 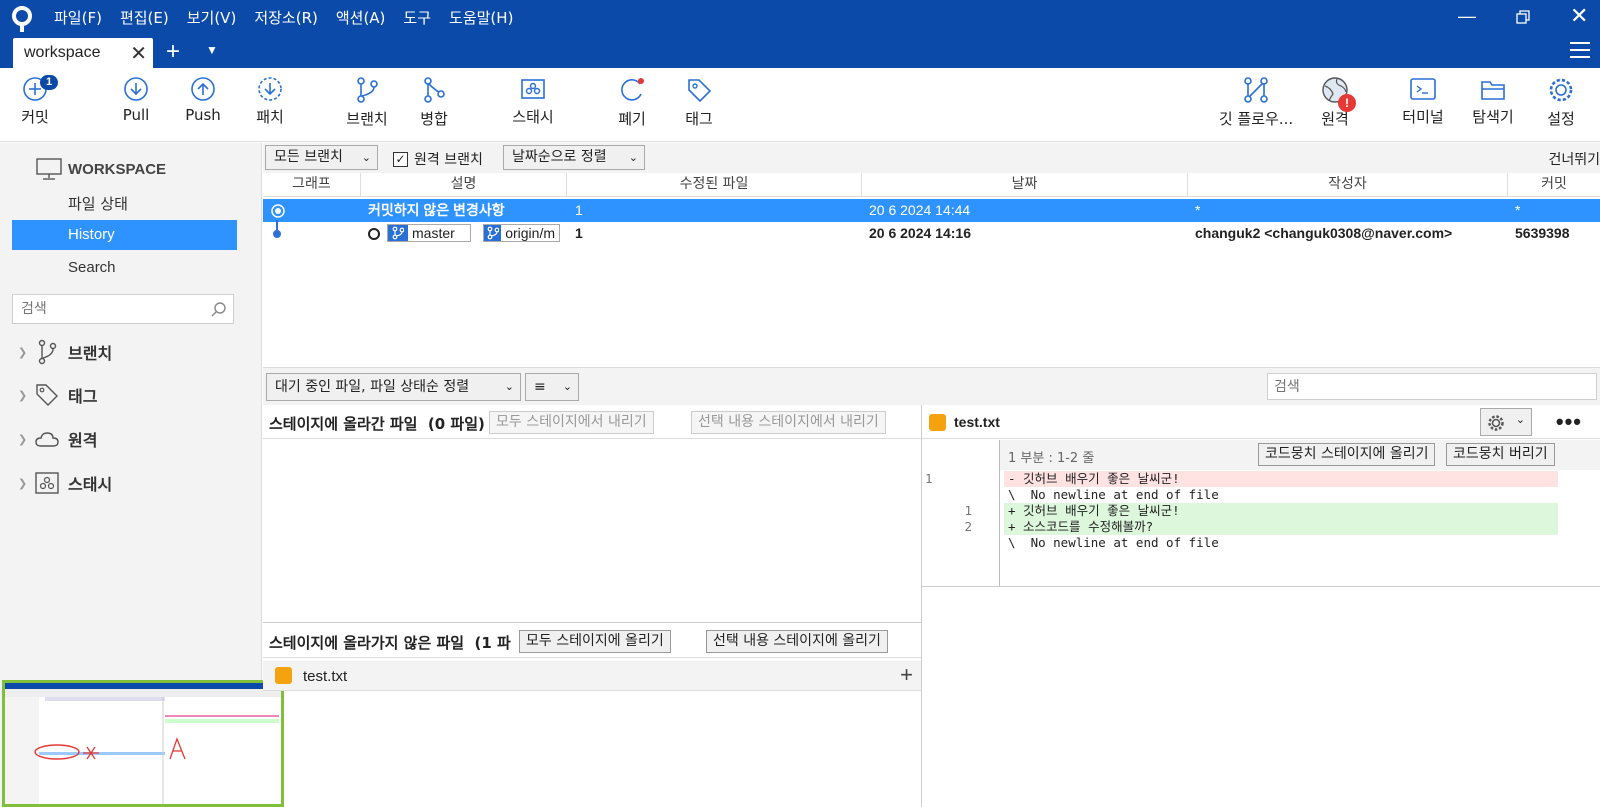 I want to click on discard-button: 폐기, so click(x=632, y=102).